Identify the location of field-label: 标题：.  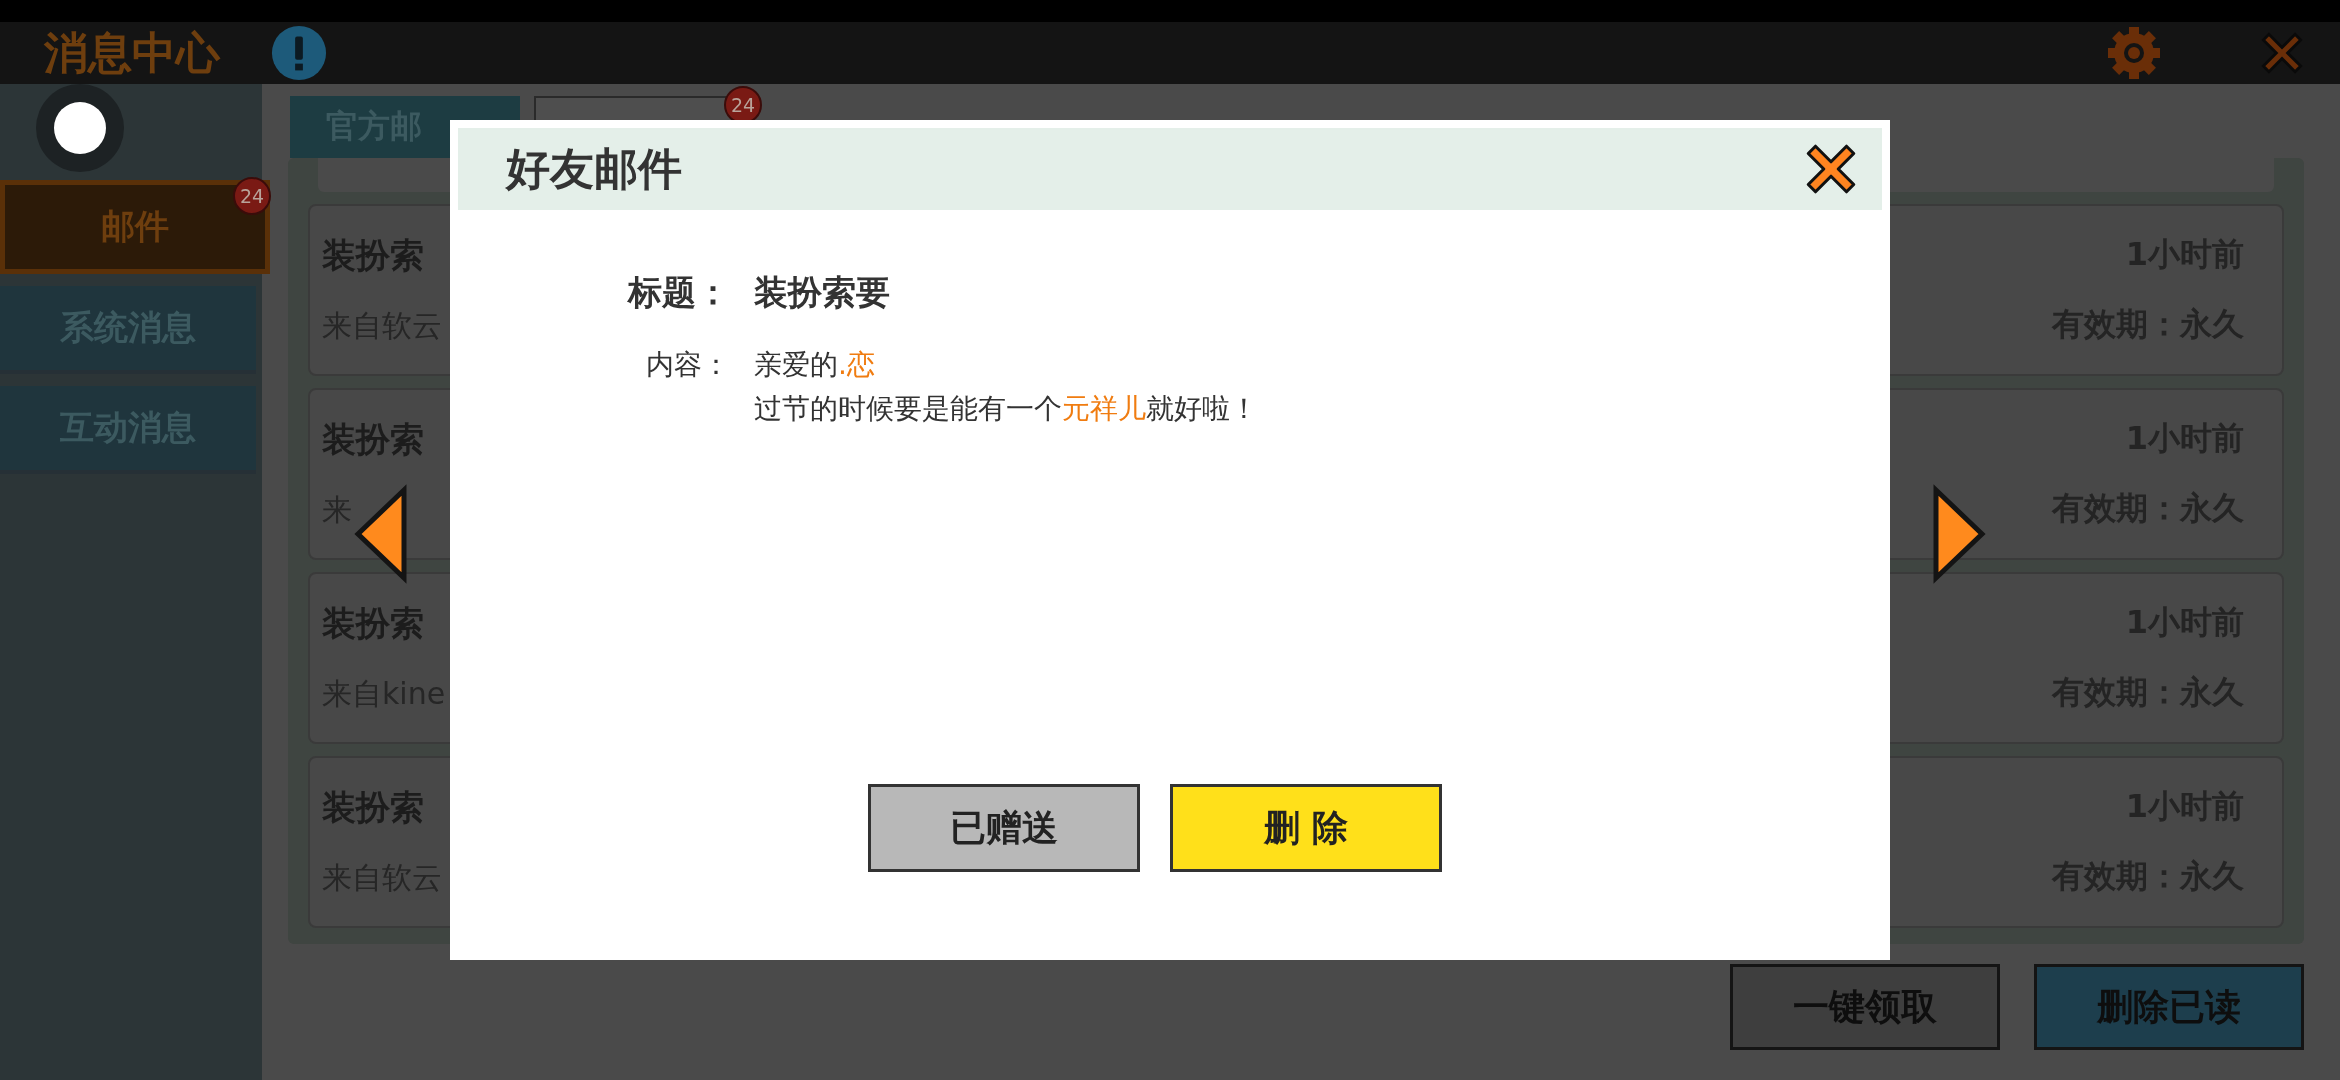
(678, 292).